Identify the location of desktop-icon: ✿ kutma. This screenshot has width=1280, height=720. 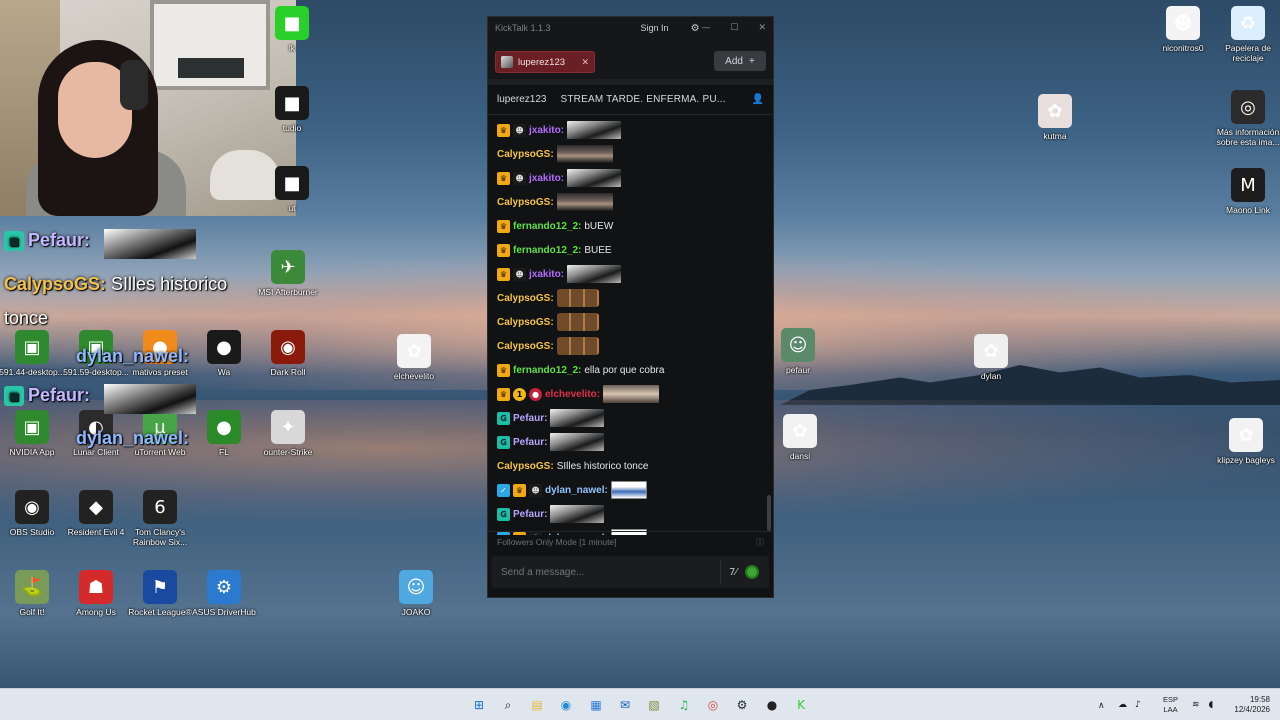
(1055, 117).